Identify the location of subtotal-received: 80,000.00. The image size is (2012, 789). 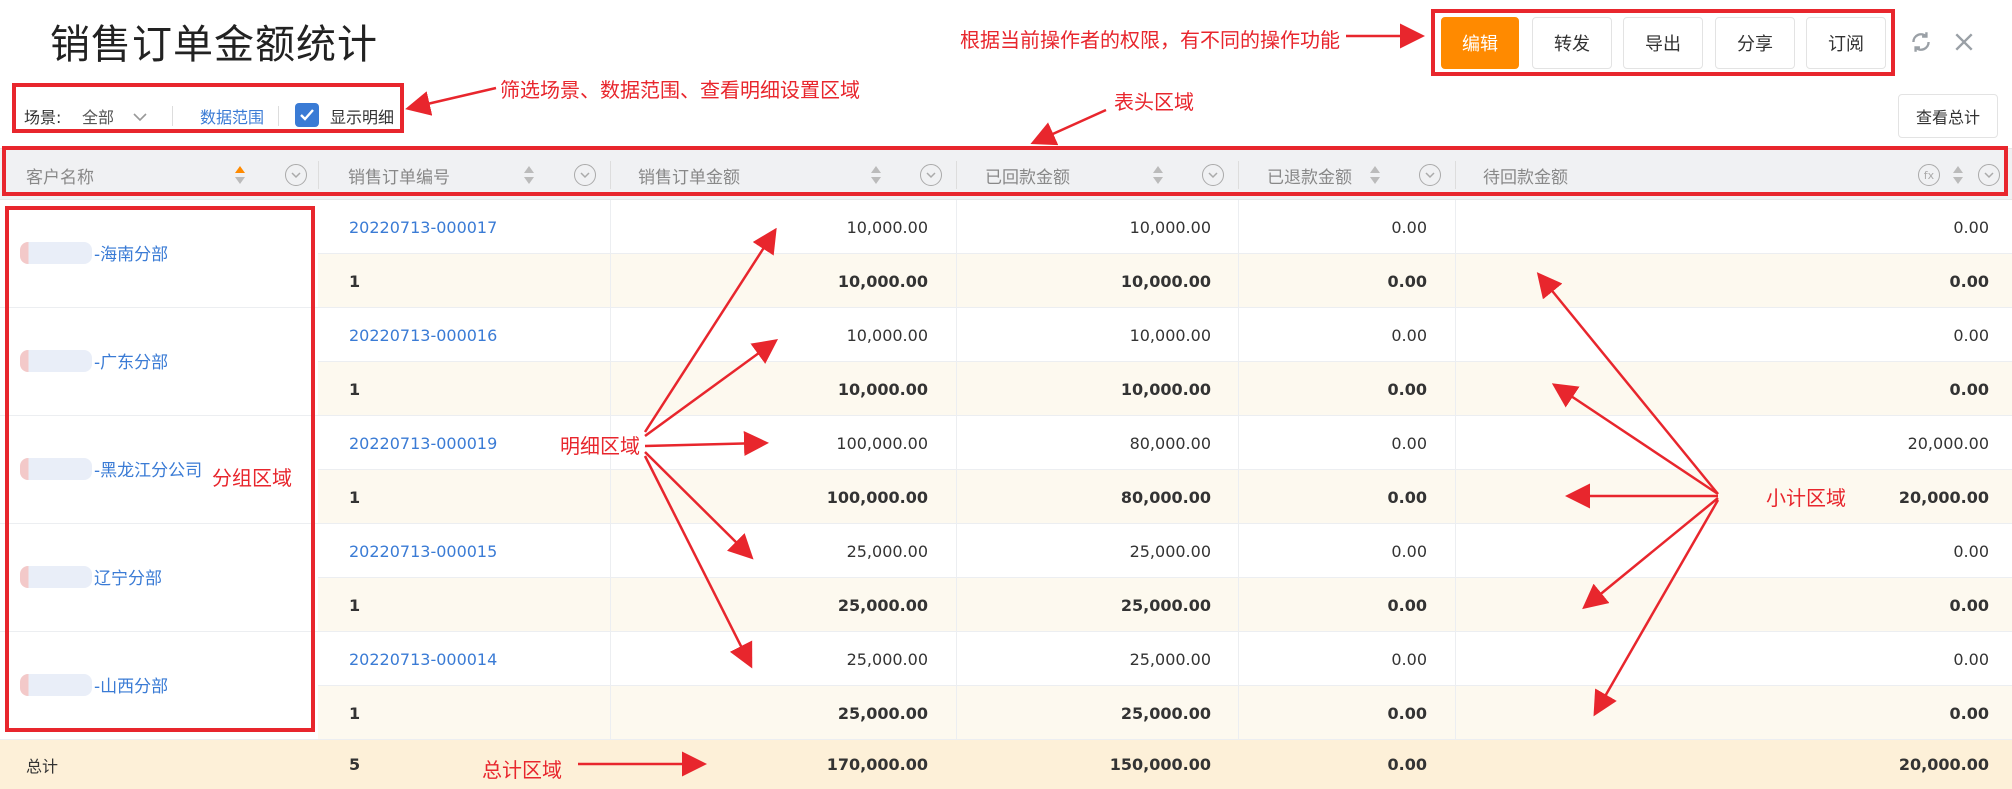
(1165, 497).